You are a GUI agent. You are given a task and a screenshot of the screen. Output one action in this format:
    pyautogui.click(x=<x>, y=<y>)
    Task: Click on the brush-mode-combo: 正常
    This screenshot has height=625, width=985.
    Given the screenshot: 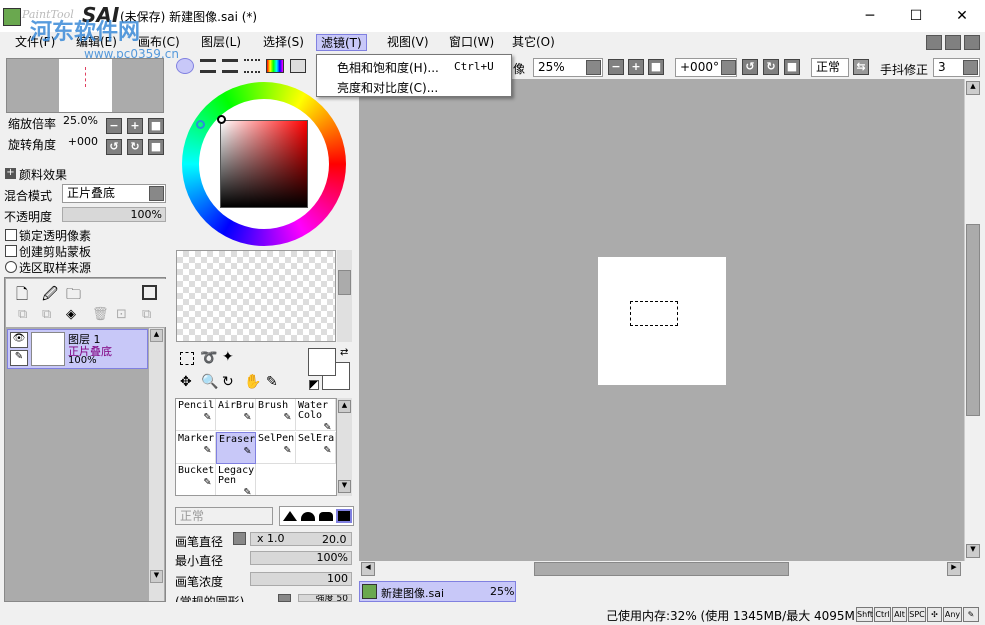 What is the action you would take?
    pyautogui.click(x=224, y=516)
    